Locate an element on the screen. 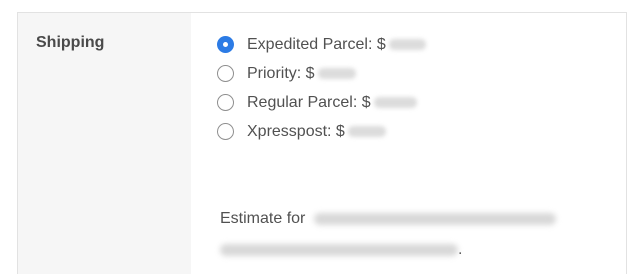  shipping-estimate: Estimate for . is located at coordinates (388, 234).